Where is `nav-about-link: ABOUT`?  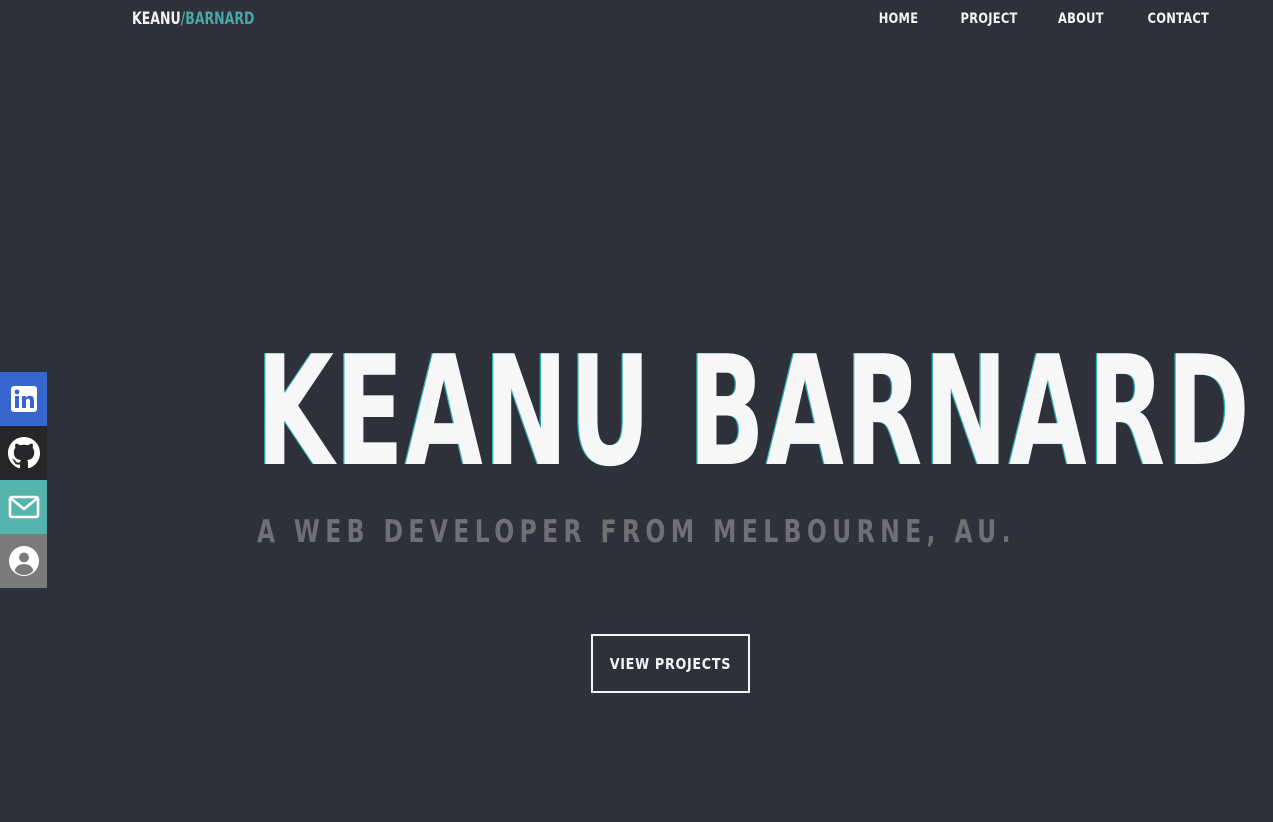 nav-about-link: ABOUT is located at coordinates (1081, 19).